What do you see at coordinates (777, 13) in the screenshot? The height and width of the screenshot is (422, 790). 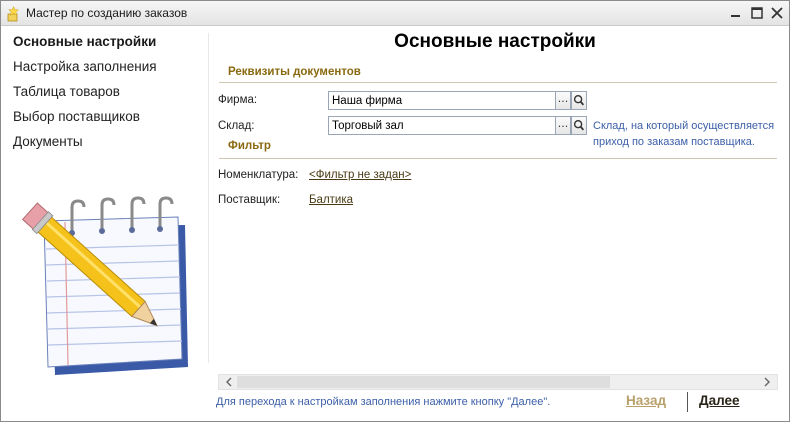 I see `close-icon` at bounding box center [777, 13].